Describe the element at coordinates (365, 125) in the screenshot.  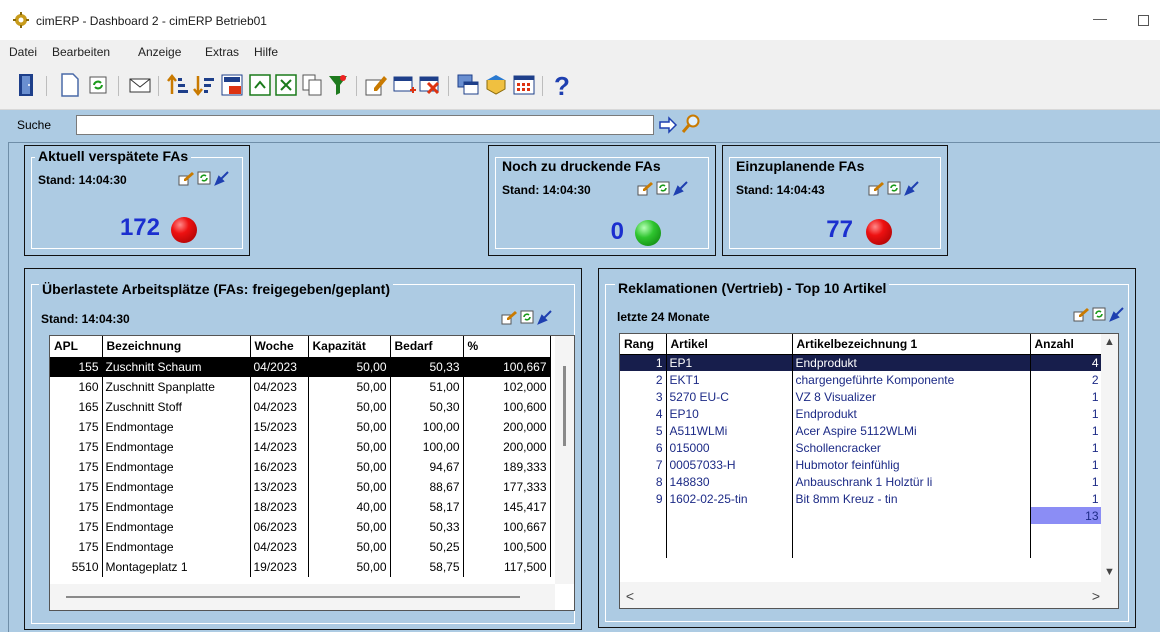
I see `search-input` at that location.